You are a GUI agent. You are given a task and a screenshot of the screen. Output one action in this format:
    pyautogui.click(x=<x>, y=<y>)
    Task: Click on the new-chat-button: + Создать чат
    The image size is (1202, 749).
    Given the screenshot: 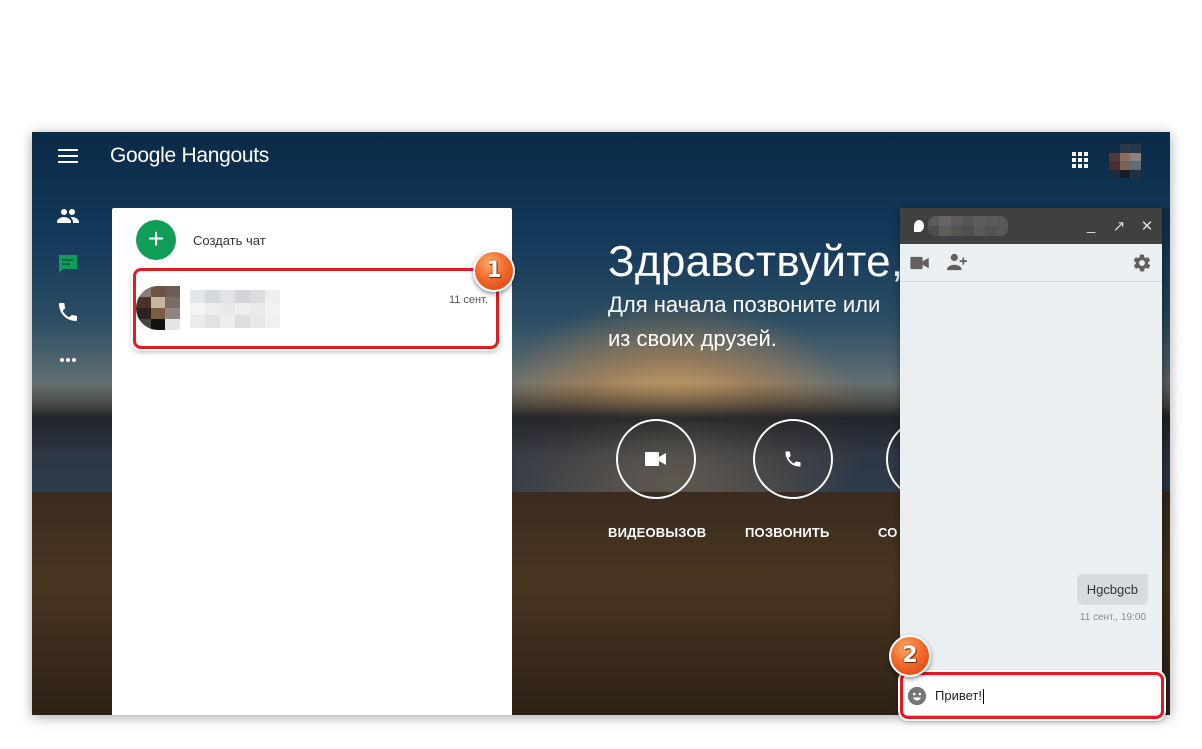 What is the action you would take?
    pyautogui.click(x=201, y=240)
    